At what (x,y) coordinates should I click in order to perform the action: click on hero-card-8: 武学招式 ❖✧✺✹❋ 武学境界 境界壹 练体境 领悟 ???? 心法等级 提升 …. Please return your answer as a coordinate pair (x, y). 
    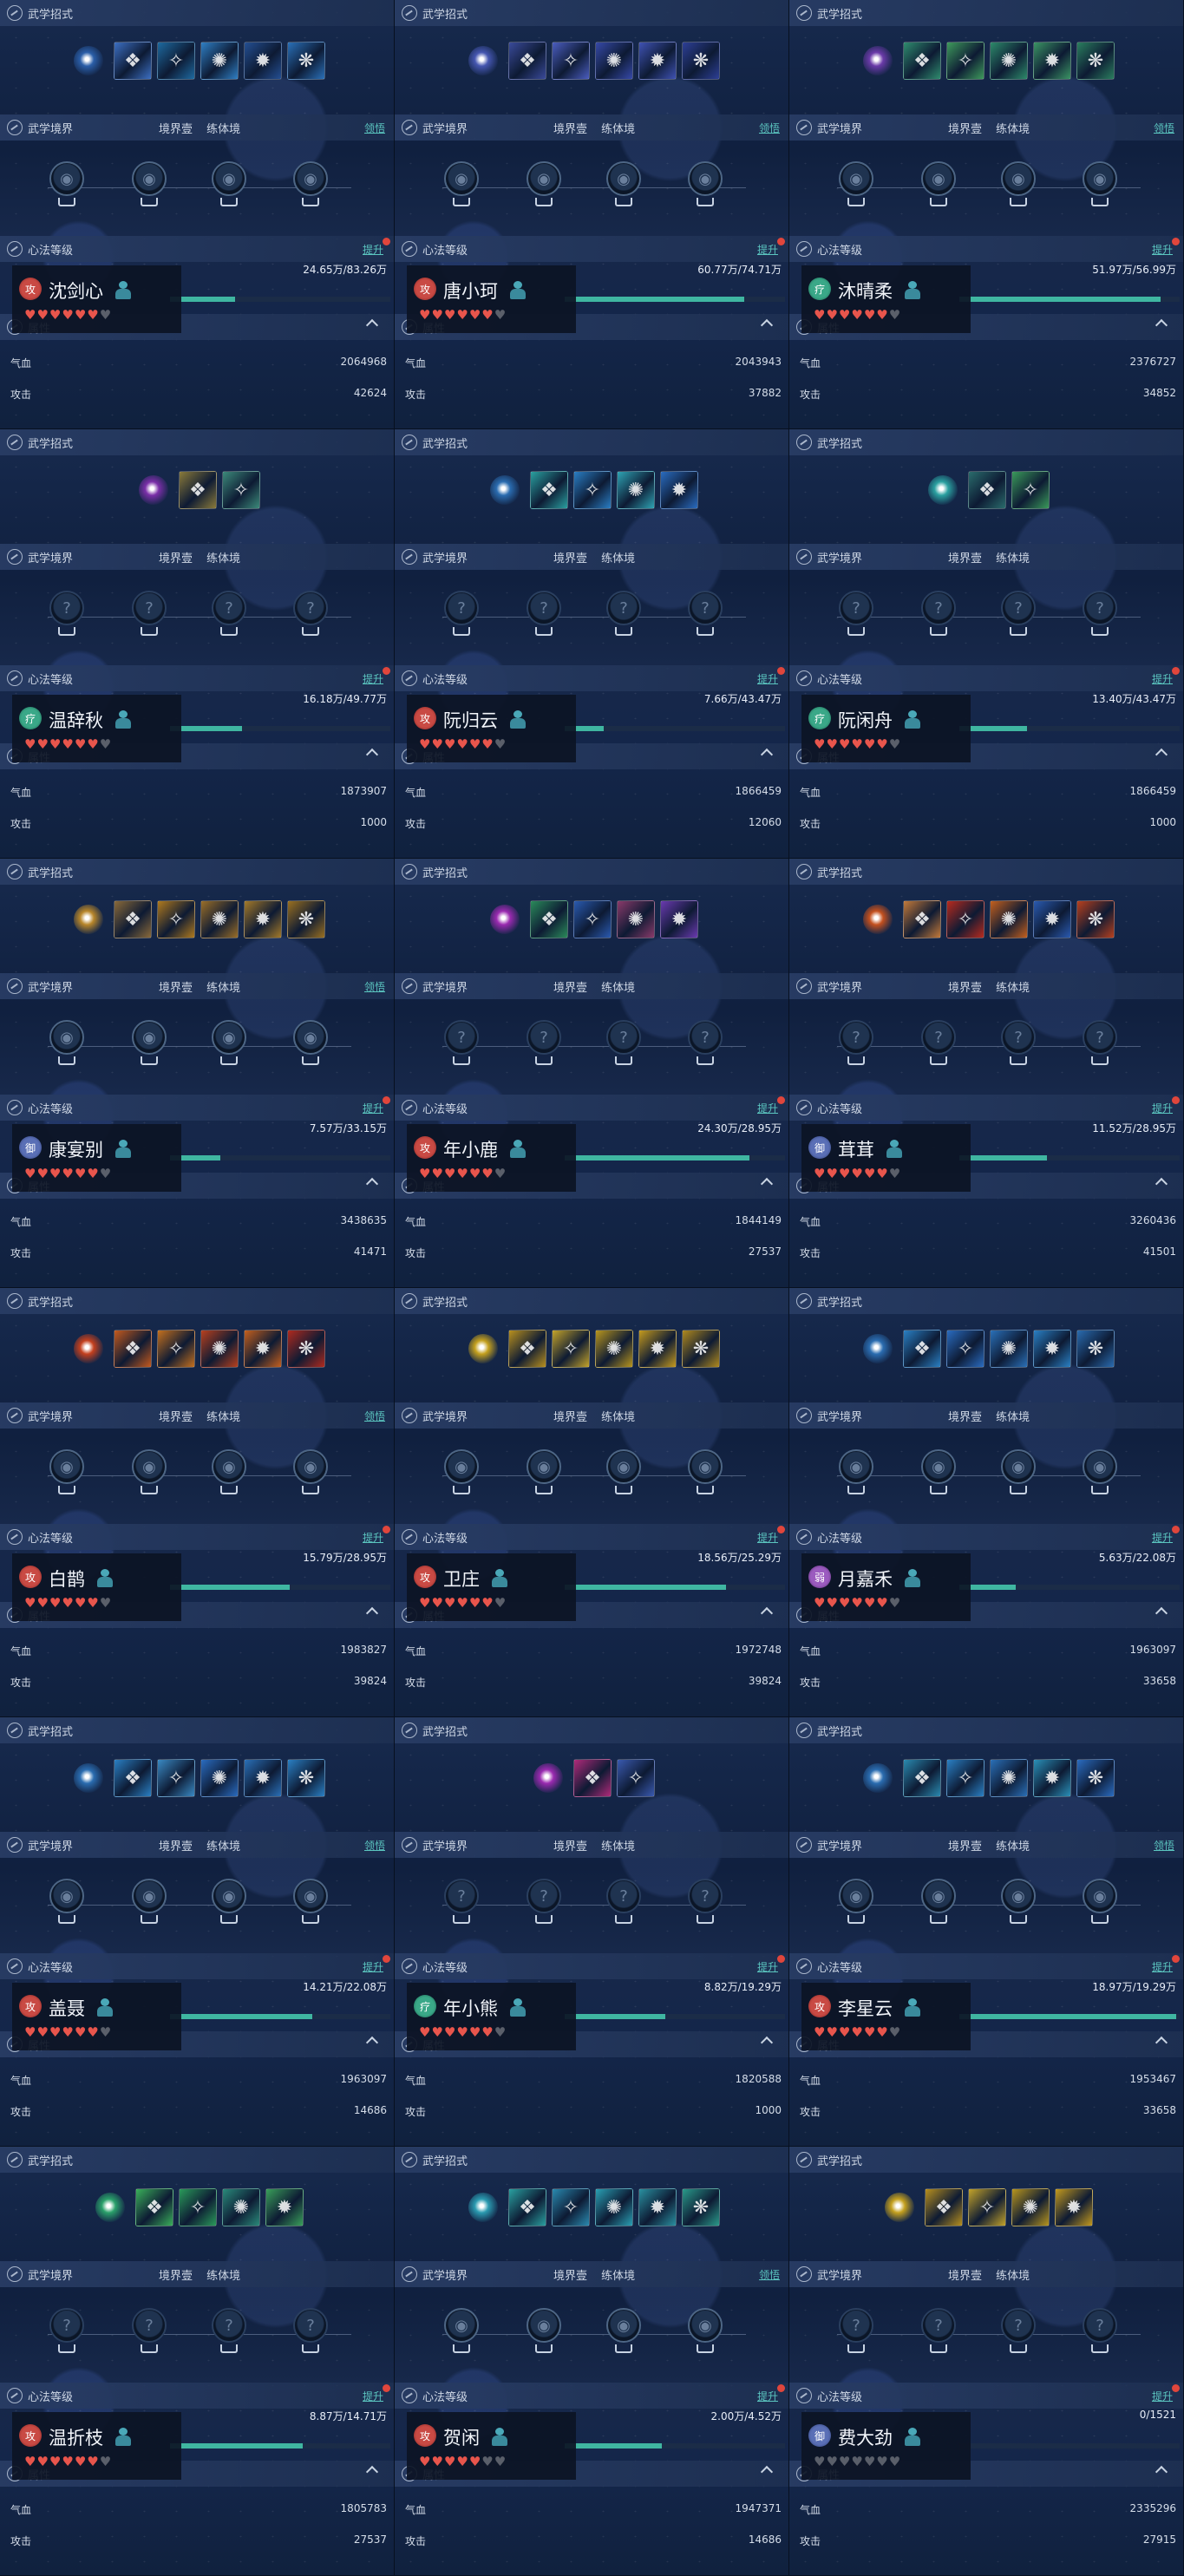
    Looking at the image, I should click on (987, 1073).